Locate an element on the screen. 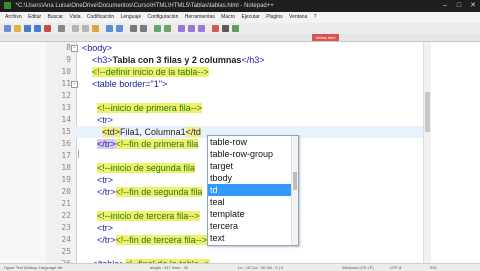  autocomplete-item: tbody is located at coordinates (253, 178).